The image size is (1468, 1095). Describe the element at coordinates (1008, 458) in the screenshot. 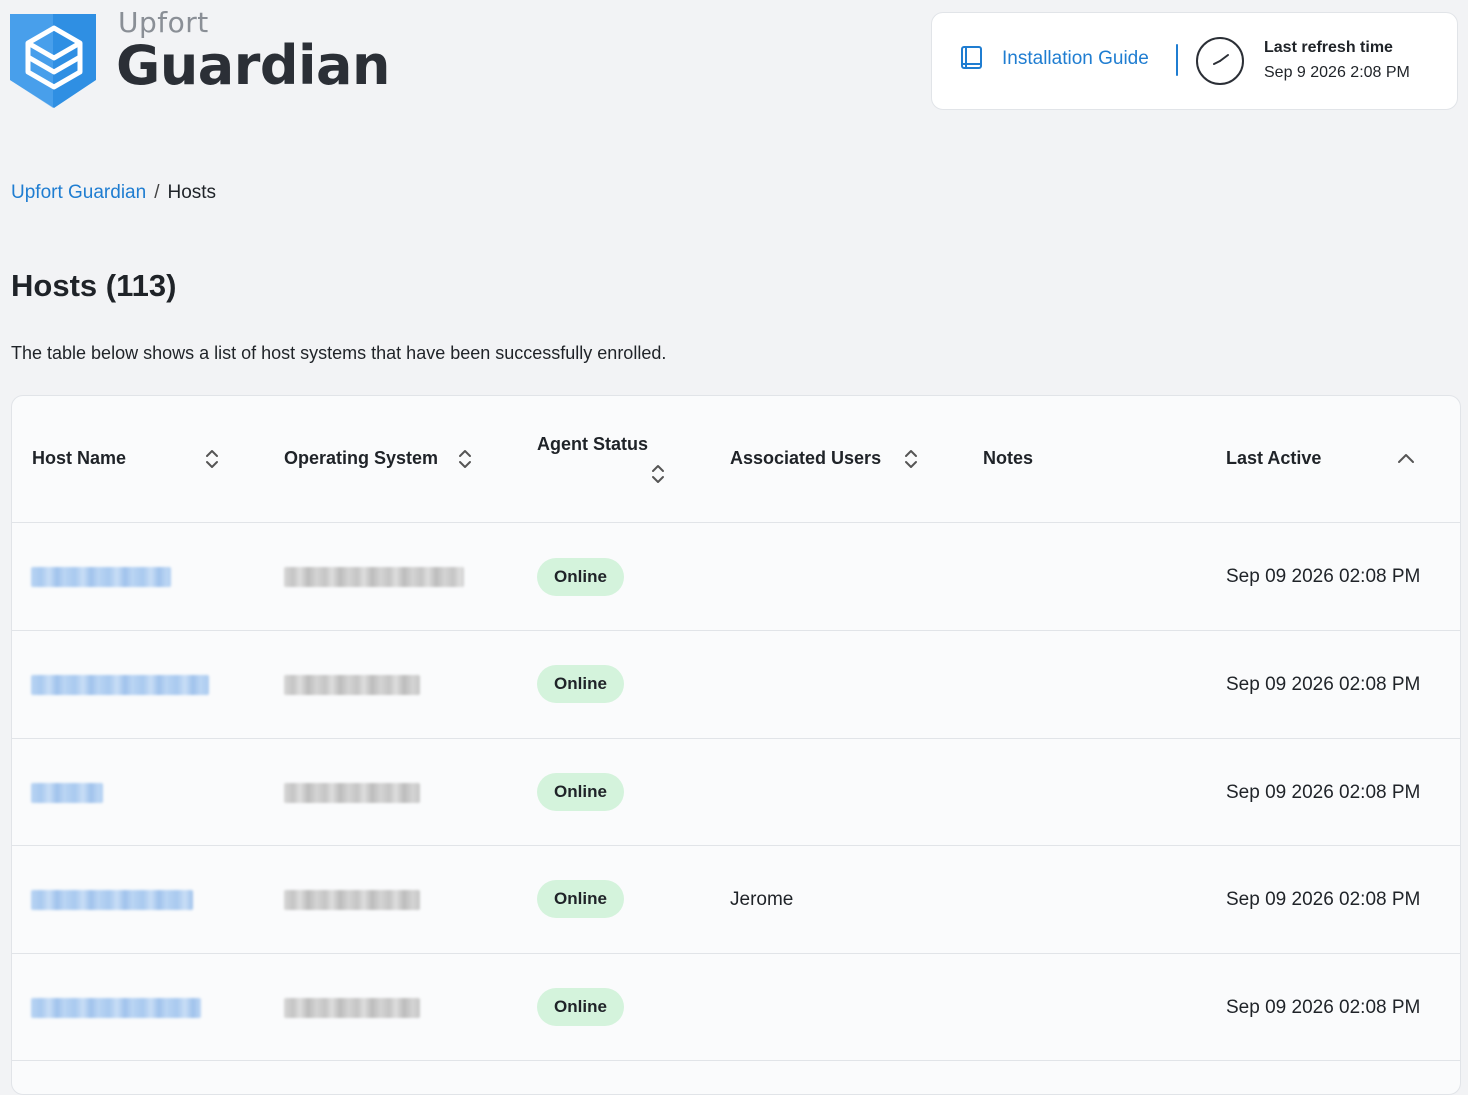

I see `column-header-notes: Notes` at that location.